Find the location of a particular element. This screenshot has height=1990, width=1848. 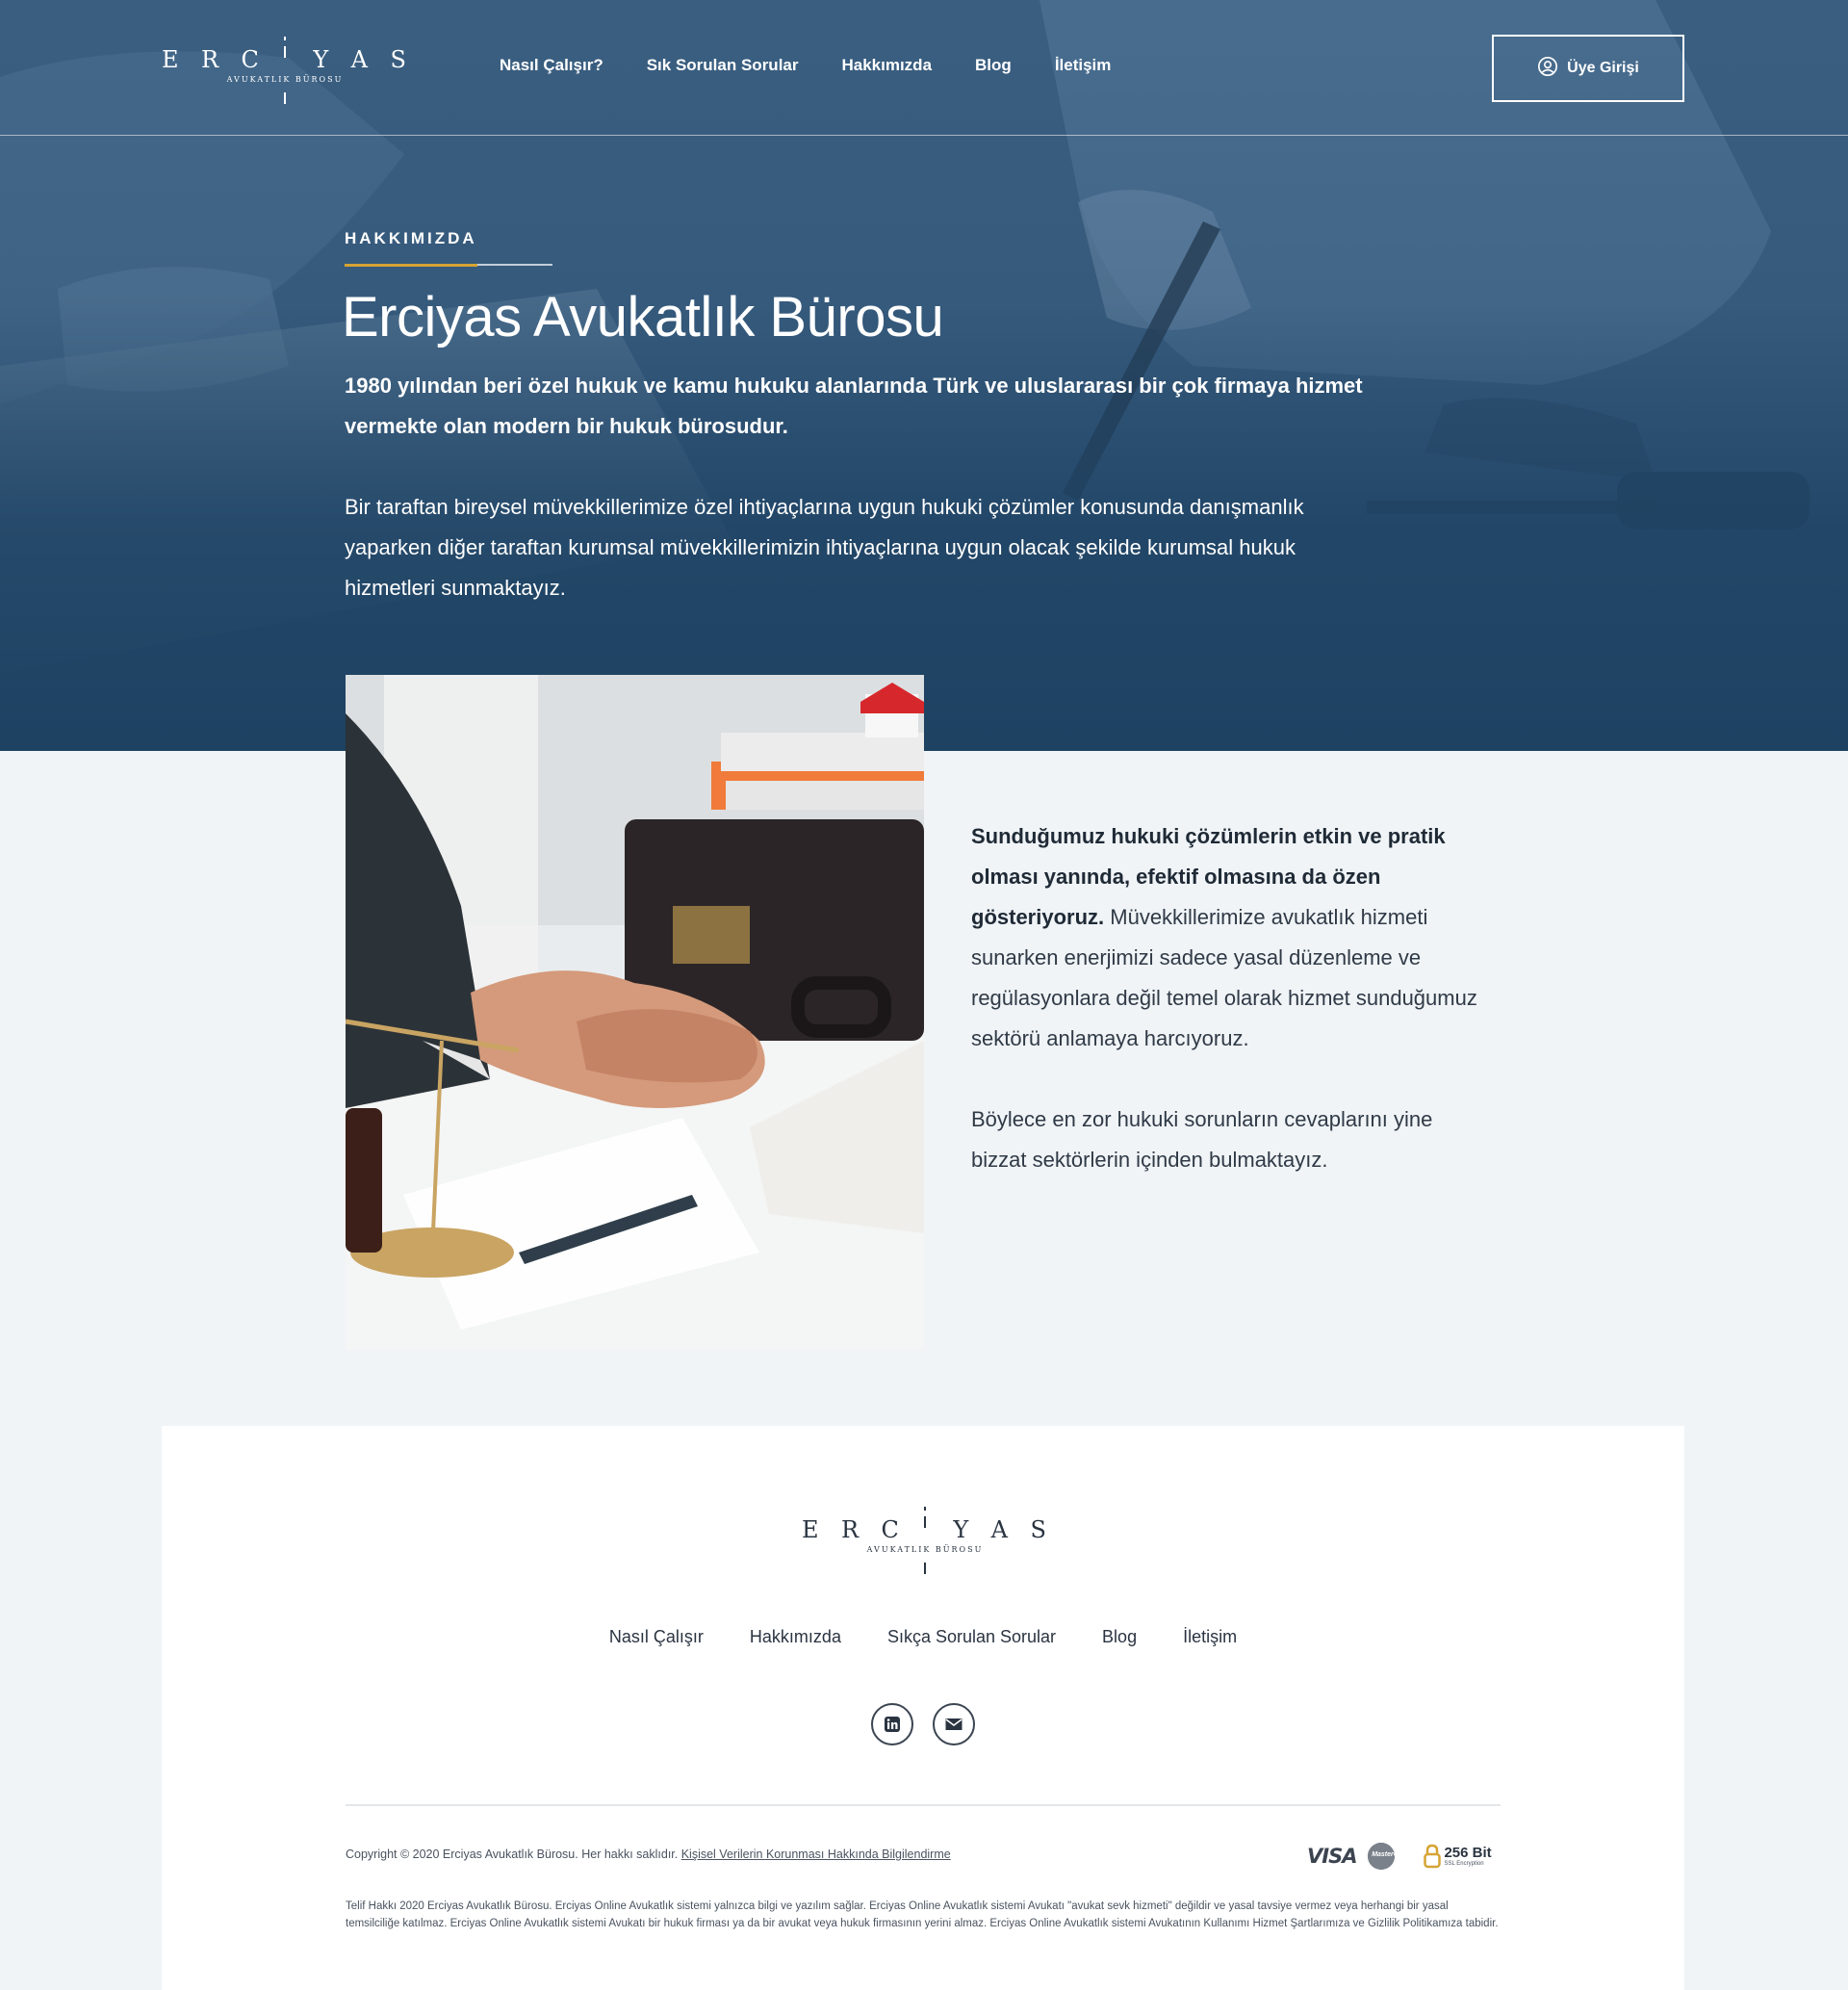

brand-logo: E R C İ Y A S AVUKATLIK BÜROSU is located at coordinates (284, 69).